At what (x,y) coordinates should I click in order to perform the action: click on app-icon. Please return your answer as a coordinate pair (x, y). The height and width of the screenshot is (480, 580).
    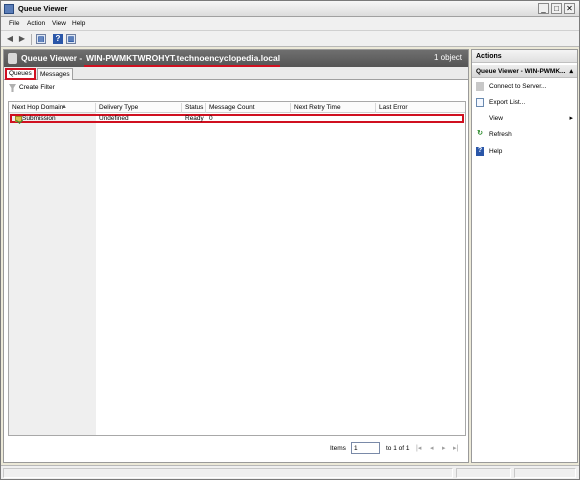
    Looking at the image, I should click on (9, 9).